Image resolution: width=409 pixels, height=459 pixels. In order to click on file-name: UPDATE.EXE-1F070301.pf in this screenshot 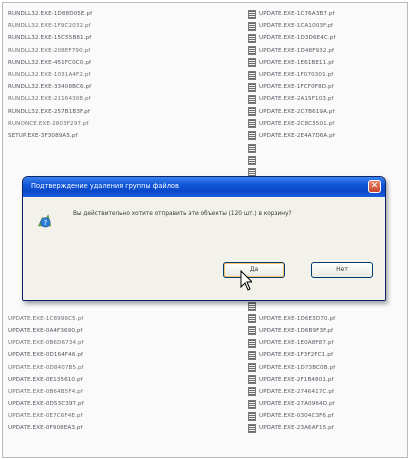, I will do `click(296, 75)`.